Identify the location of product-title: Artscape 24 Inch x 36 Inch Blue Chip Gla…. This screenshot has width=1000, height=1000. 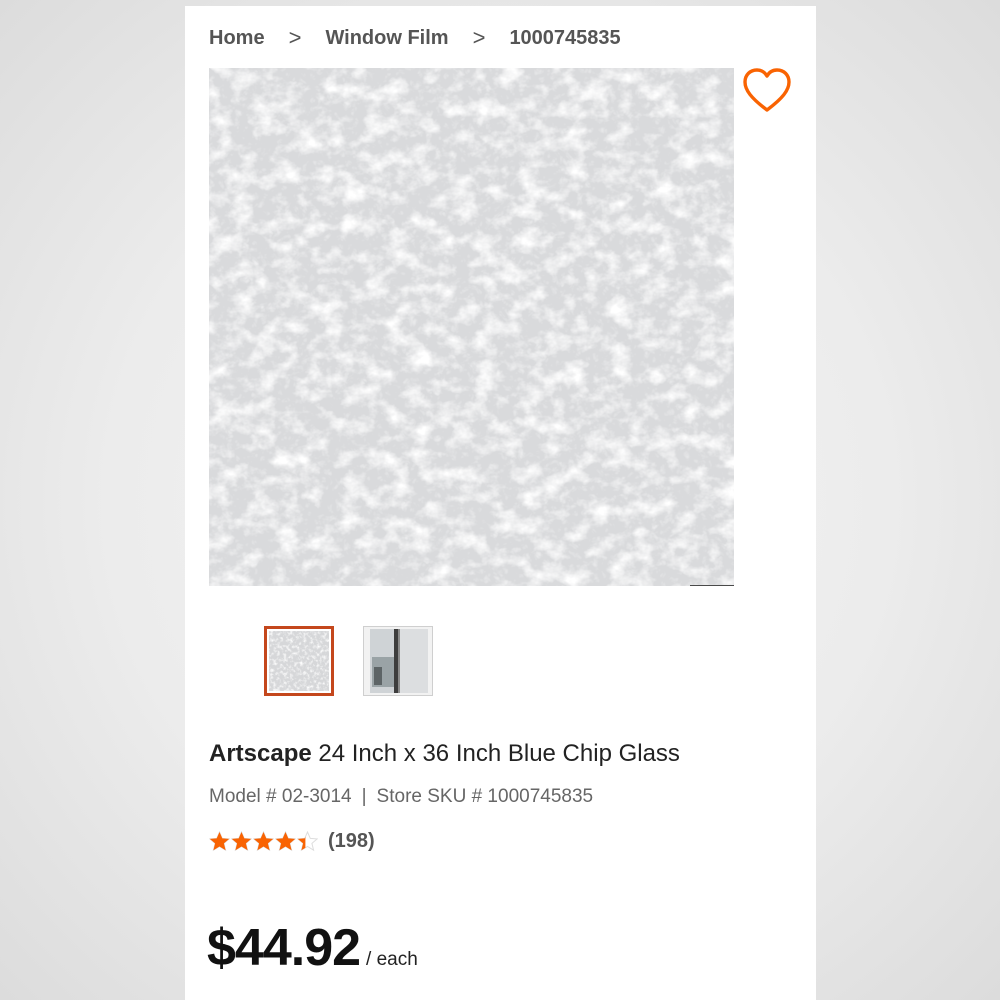
(444, 754).